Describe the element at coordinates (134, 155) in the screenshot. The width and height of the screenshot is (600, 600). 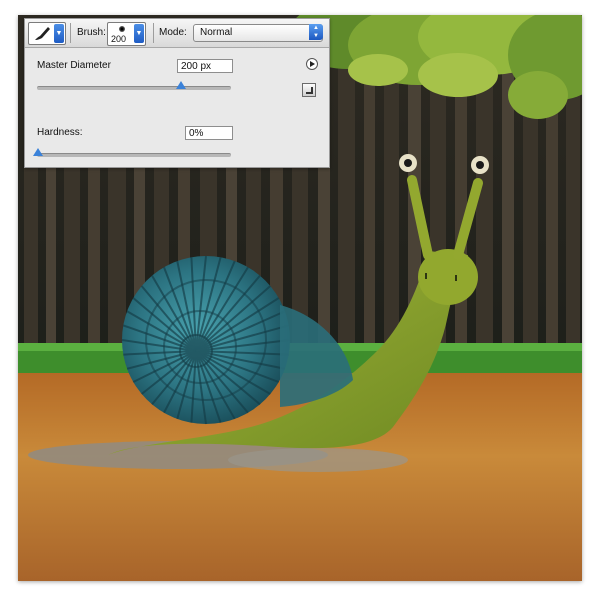
I see `hardness-slider-track` at that location.